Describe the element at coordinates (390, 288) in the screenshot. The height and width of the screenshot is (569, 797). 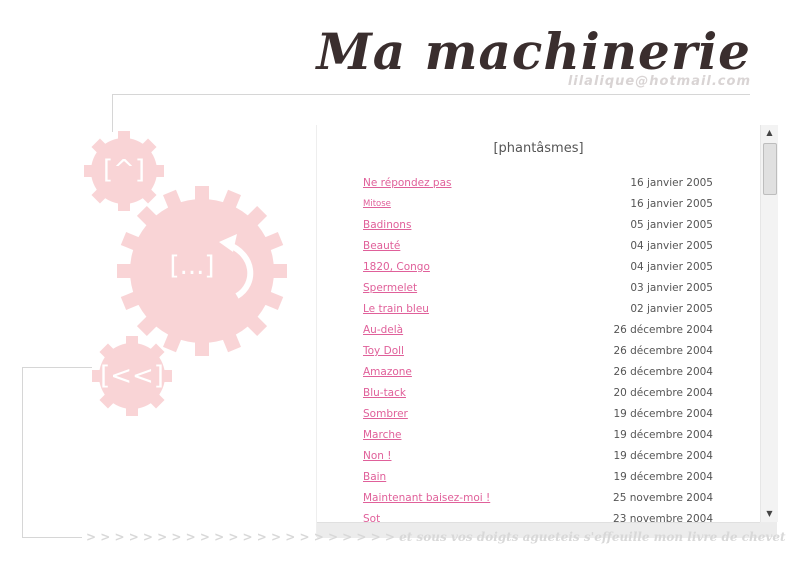
I see `entry-link: Spermelet` at that location.